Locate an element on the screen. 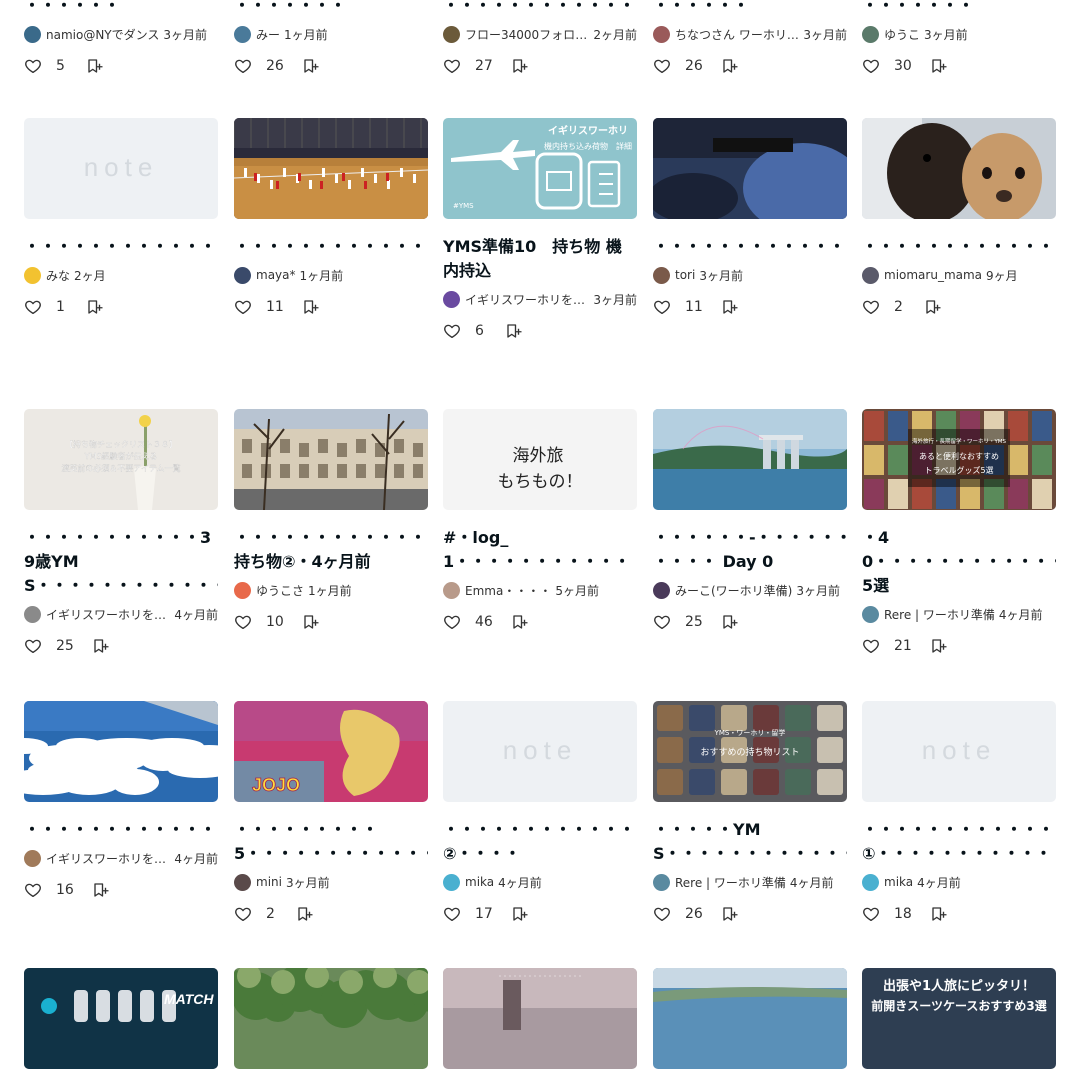 This screenshot has width=1080, height=1069. article-author: maya* 1ヶ月前 is located at coordinates (331, 275).